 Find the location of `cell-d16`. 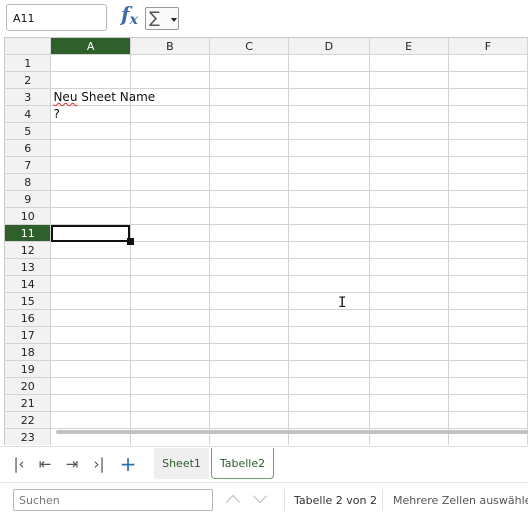

cell-d16 is located at coordinates (329, 318).